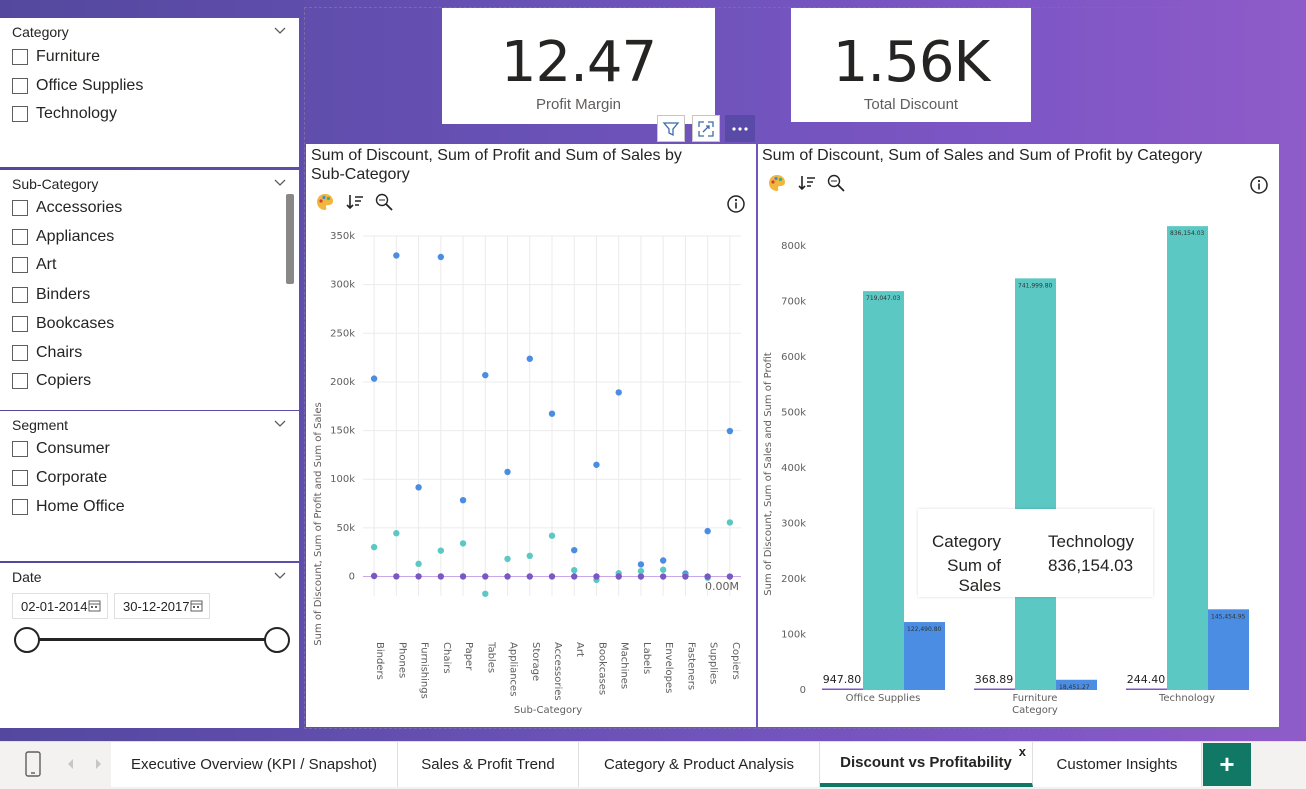  What do you see at coordinates (63, 324) in the screenshot?
I see `sub-category-option: Bookcases` at bounding box center [63, 324].